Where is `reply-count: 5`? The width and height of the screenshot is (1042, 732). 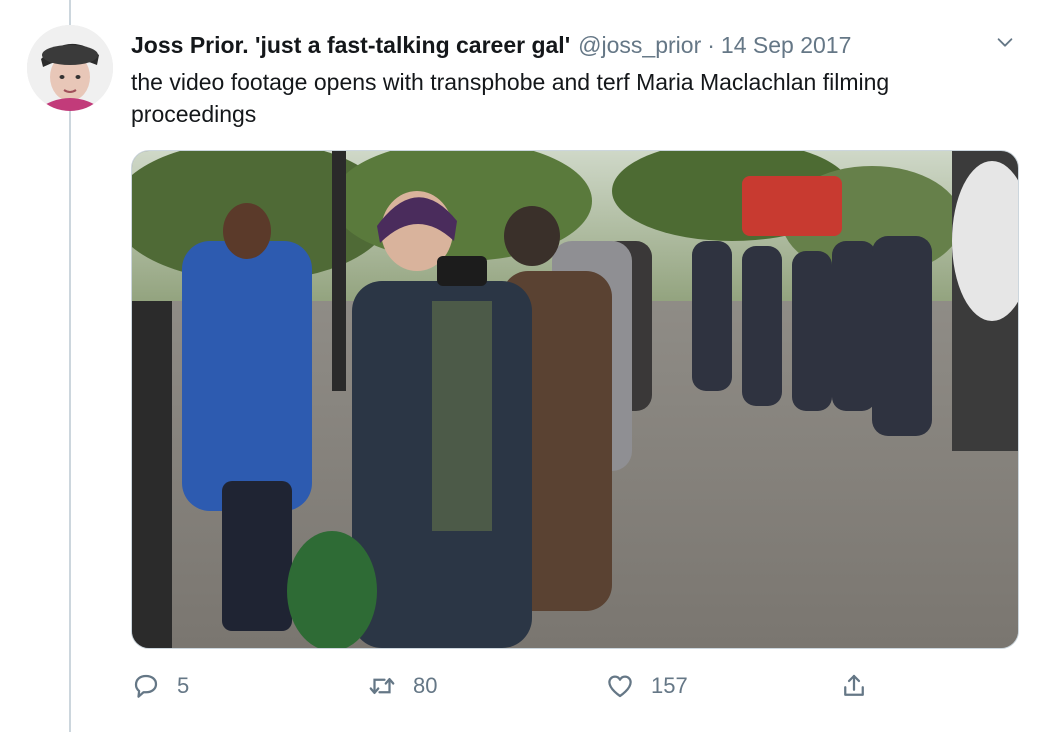 reply-count: 5 is located at coordinates (183, 685).